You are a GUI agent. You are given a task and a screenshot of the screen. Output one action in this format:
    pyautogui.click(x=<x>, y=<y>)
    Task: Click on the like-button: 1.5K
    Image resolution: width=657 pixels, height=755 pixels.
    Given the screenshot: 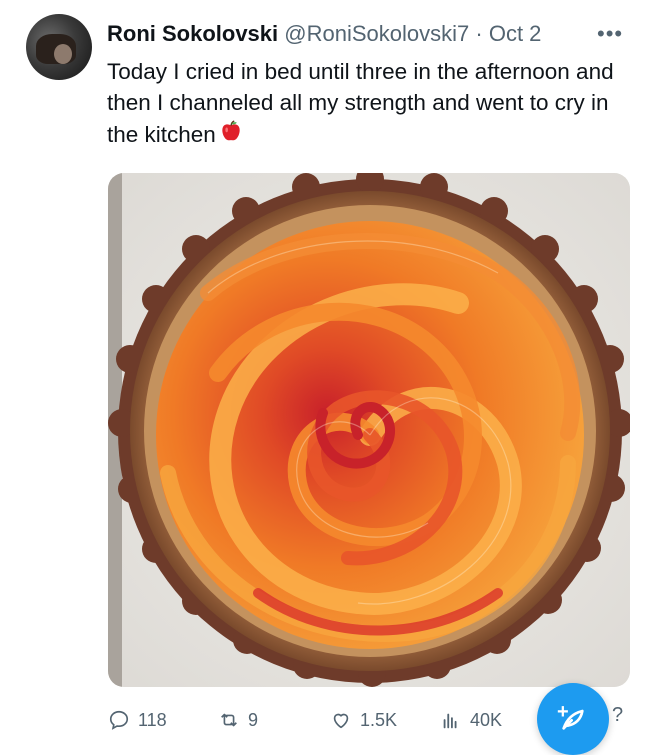 What is the action you would take?
    pyautogui.click(x=363, y=720)
    